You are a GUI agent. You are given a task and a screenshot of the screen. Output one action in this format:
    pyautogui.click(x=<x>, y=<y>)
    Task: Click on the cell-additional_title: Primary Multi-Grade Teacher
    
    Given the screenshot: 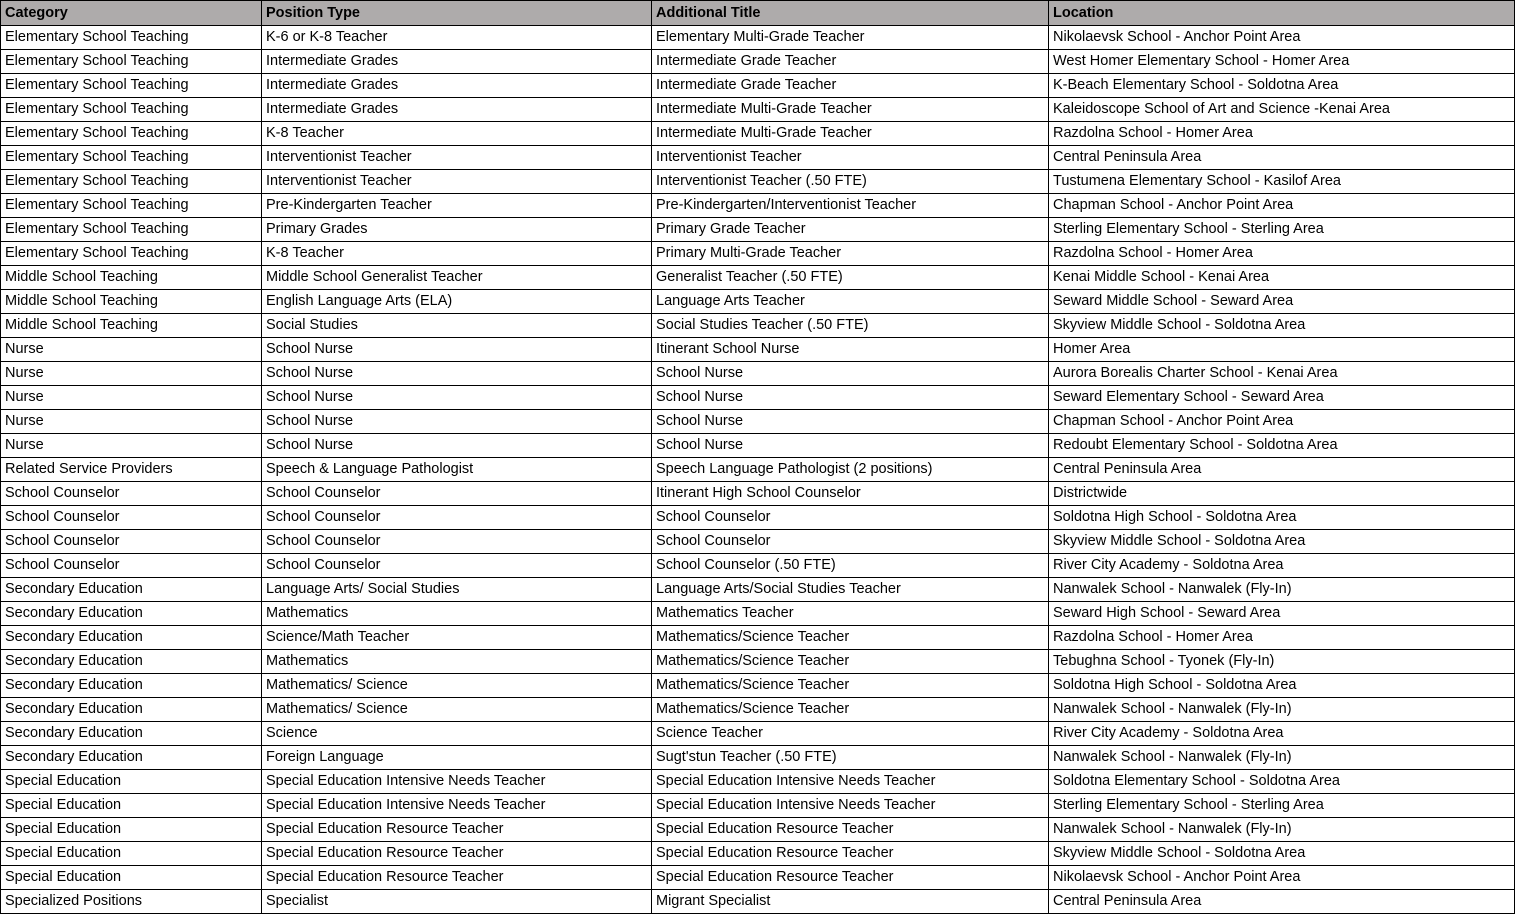 What is the action you would take?
    pyautogui.click(x=850, y=253)
    